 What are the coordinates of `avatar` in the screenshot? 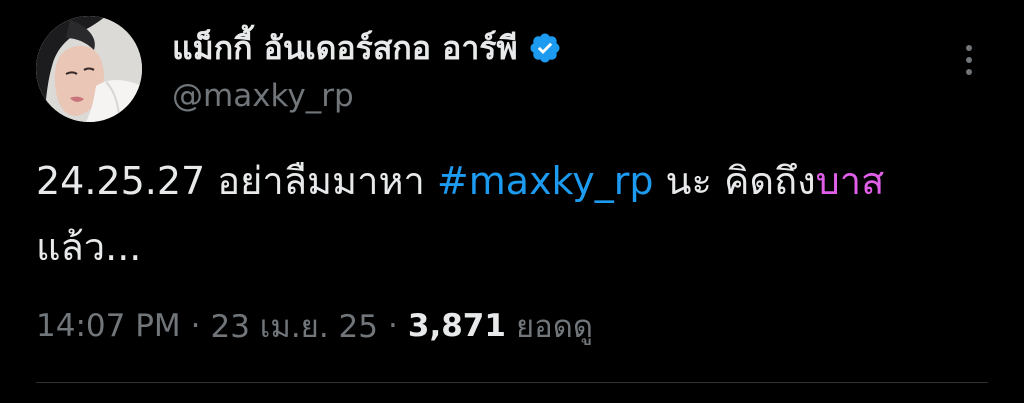 It's located at (89, 69).